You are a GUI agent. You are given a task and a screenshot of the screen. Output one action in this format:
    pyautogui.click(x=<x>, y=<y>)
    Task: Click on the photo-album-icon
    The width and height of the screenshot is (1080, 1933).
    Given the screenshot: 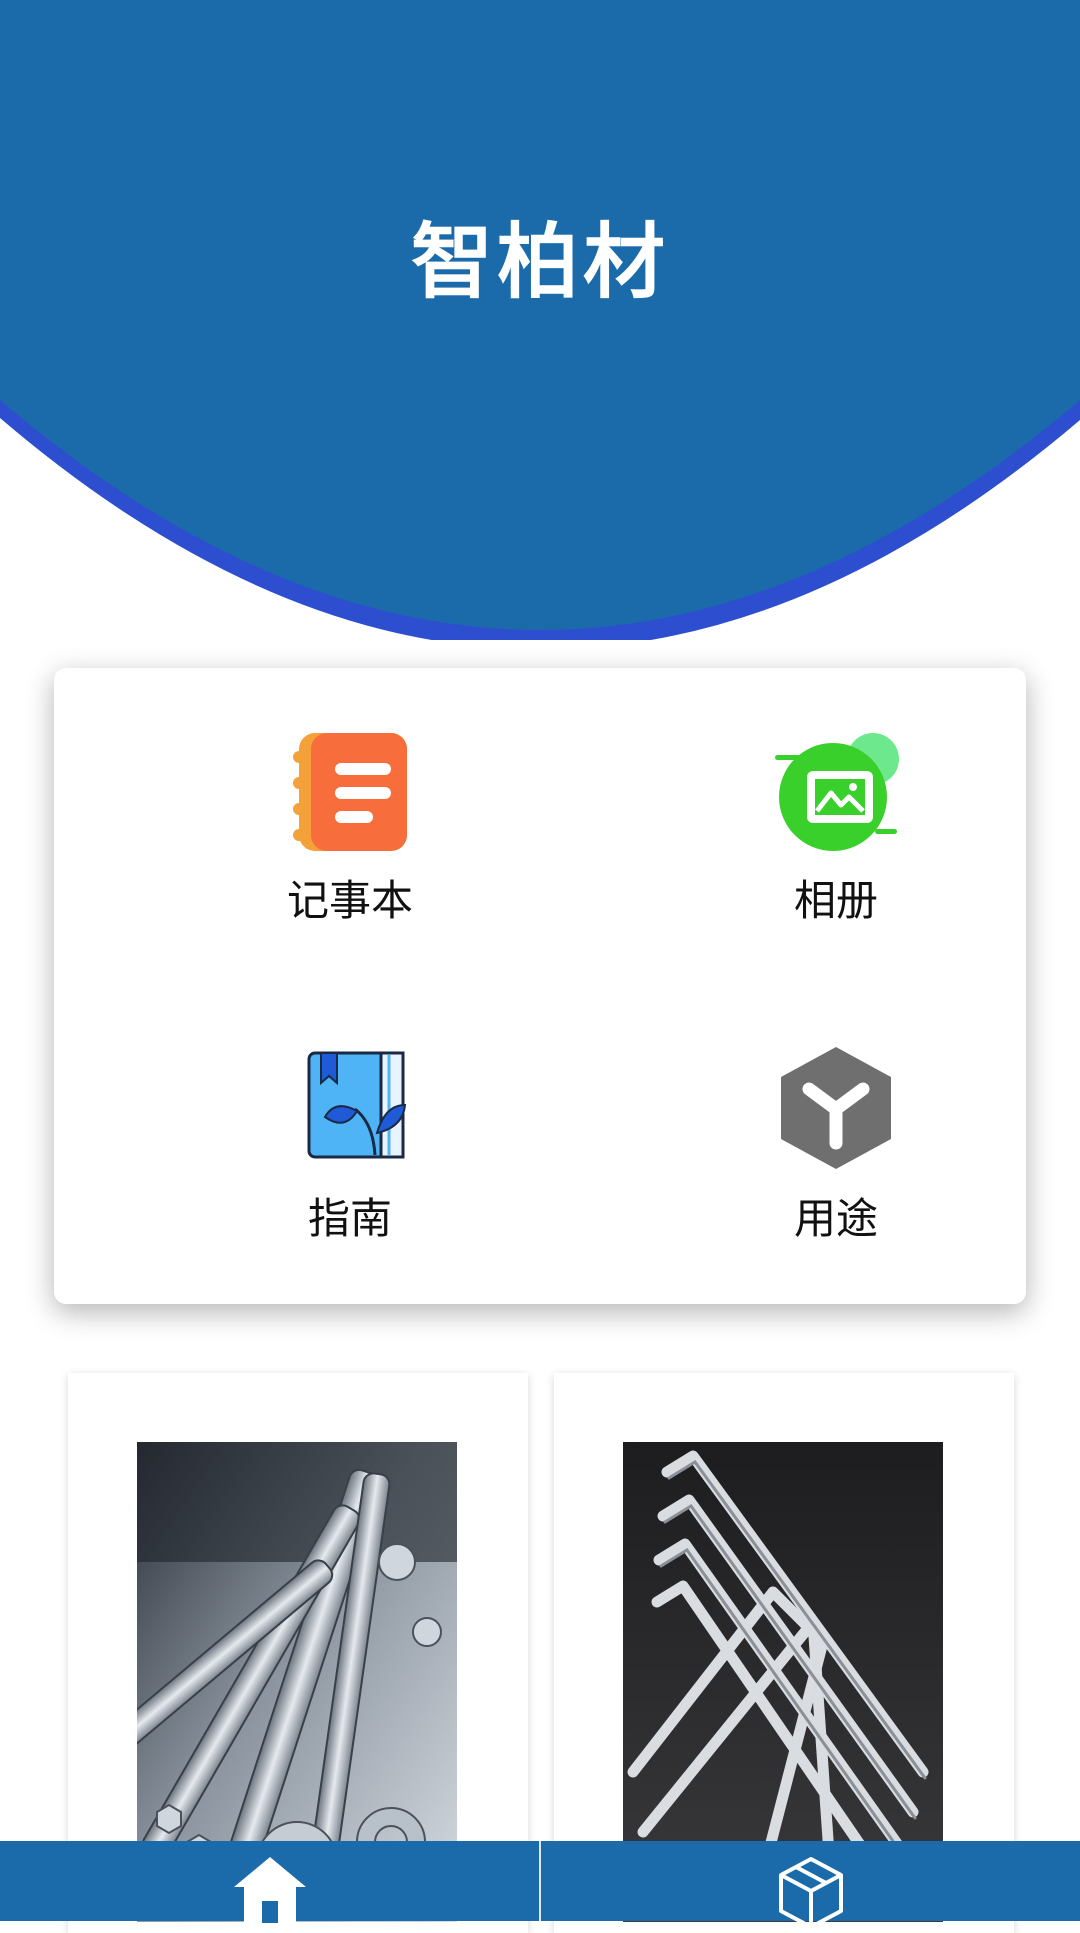 What is the action you would take?
    pyautogui.click(x=836, y=790)
    